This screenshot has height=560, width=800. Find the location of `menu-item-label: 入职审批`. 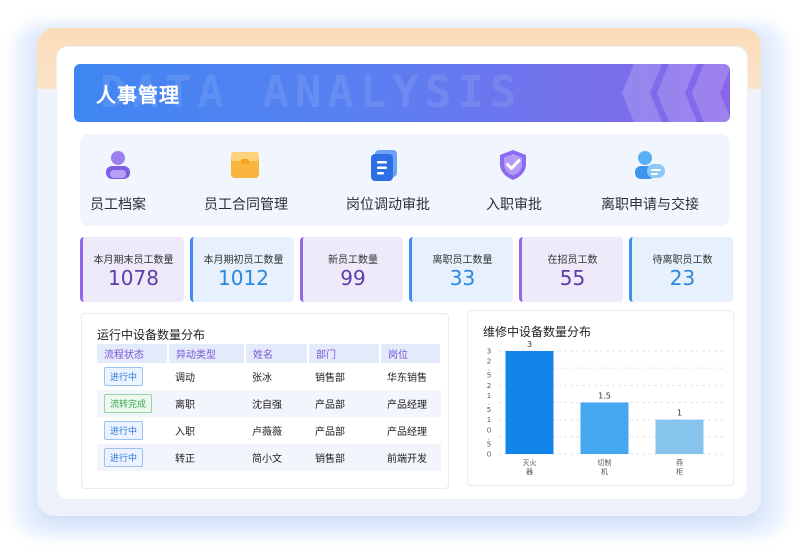

menu-item-label: 入职审批 is located at coordinates (514, 205).